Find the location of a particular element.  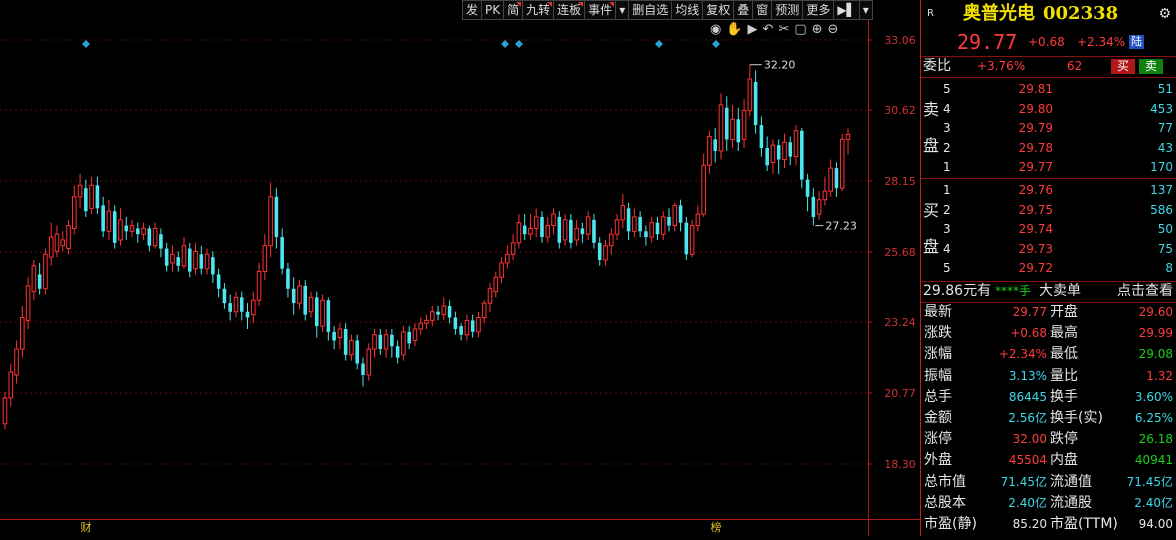

bid-row: 2 29.75 586 is located at coordinates (1048, 210).